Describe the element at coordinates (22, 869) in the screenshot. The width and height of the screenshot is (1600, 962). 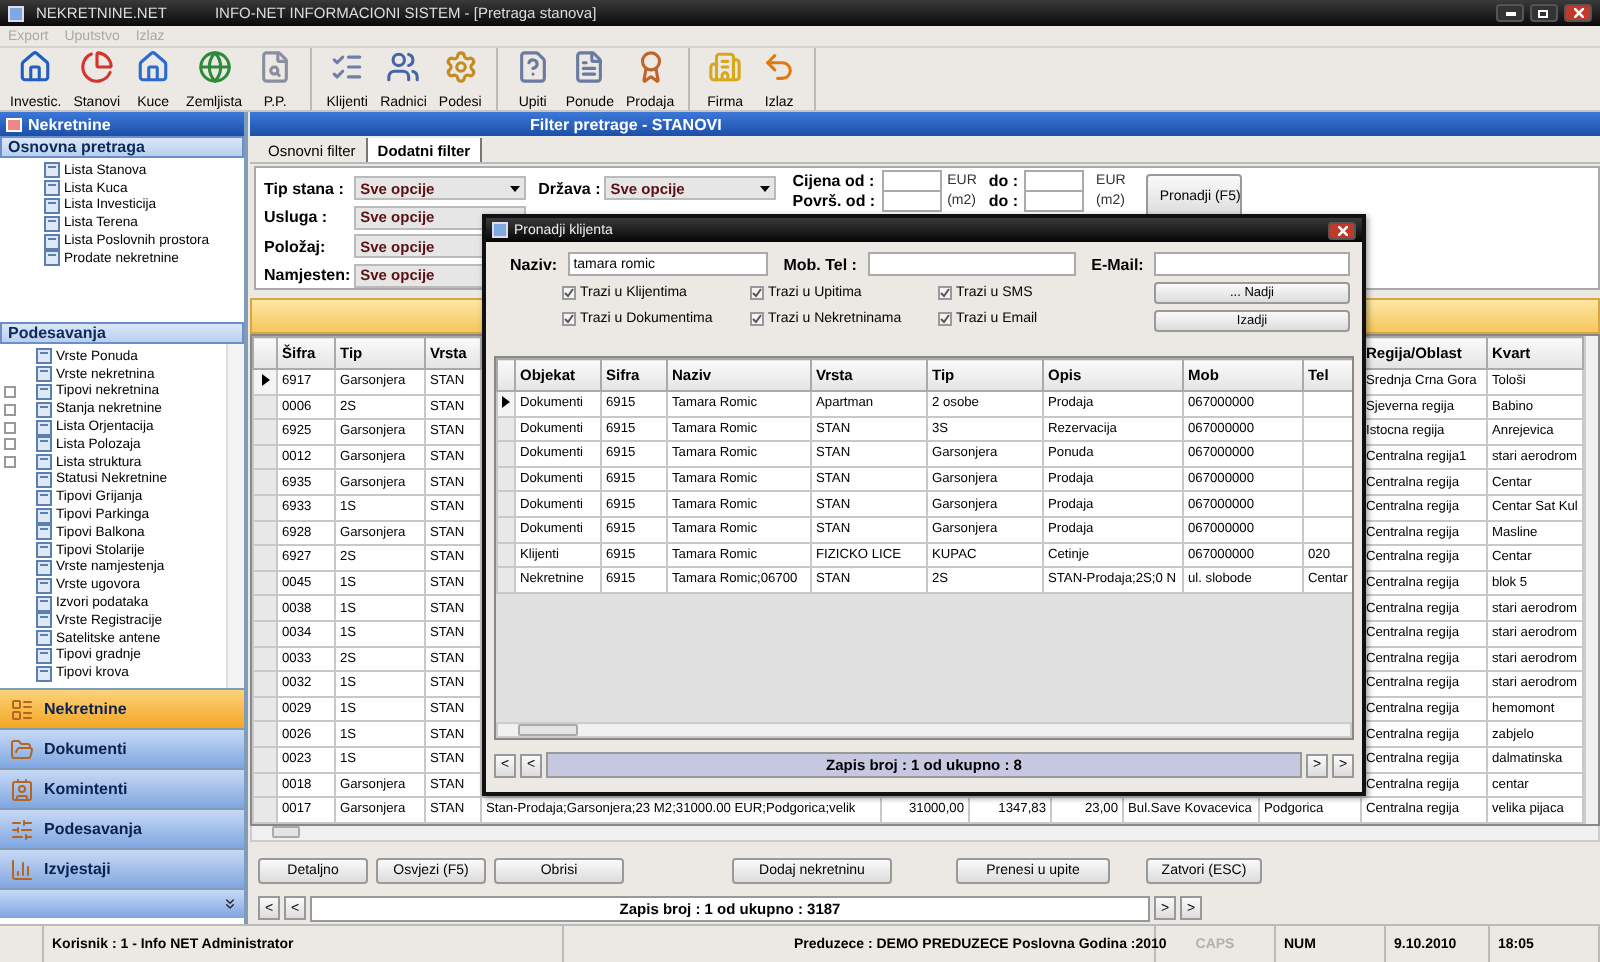
I see `bar-chart-icon` at that location.